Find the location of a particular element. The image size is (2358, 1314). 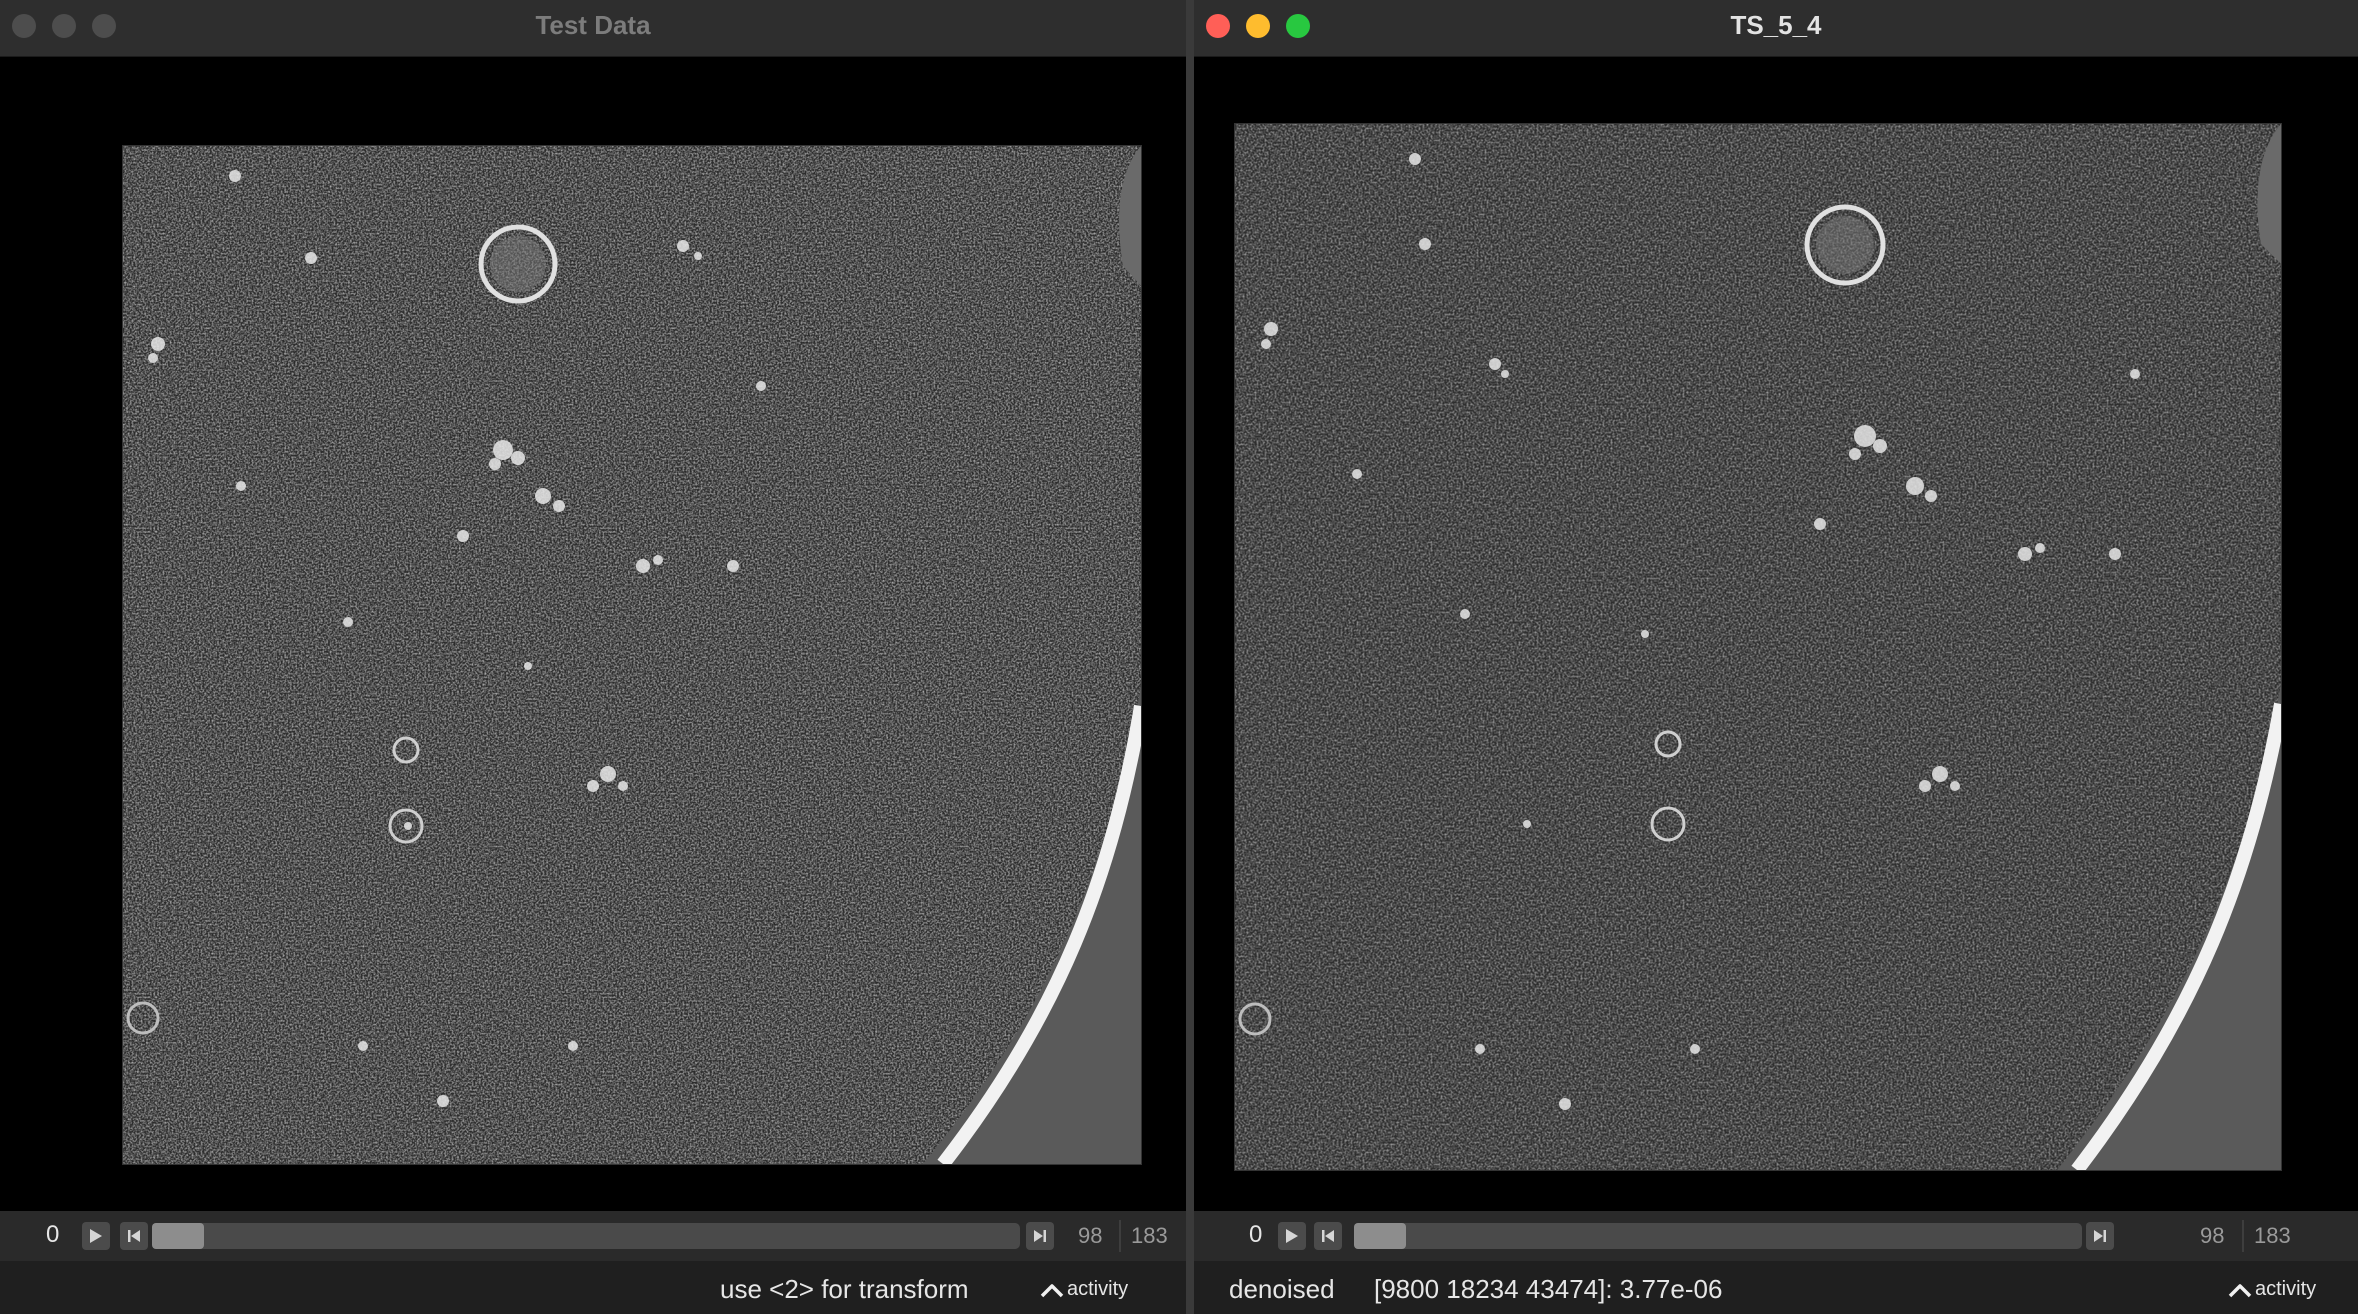

title-bar: Test Data is located at coordinates (593, 28).